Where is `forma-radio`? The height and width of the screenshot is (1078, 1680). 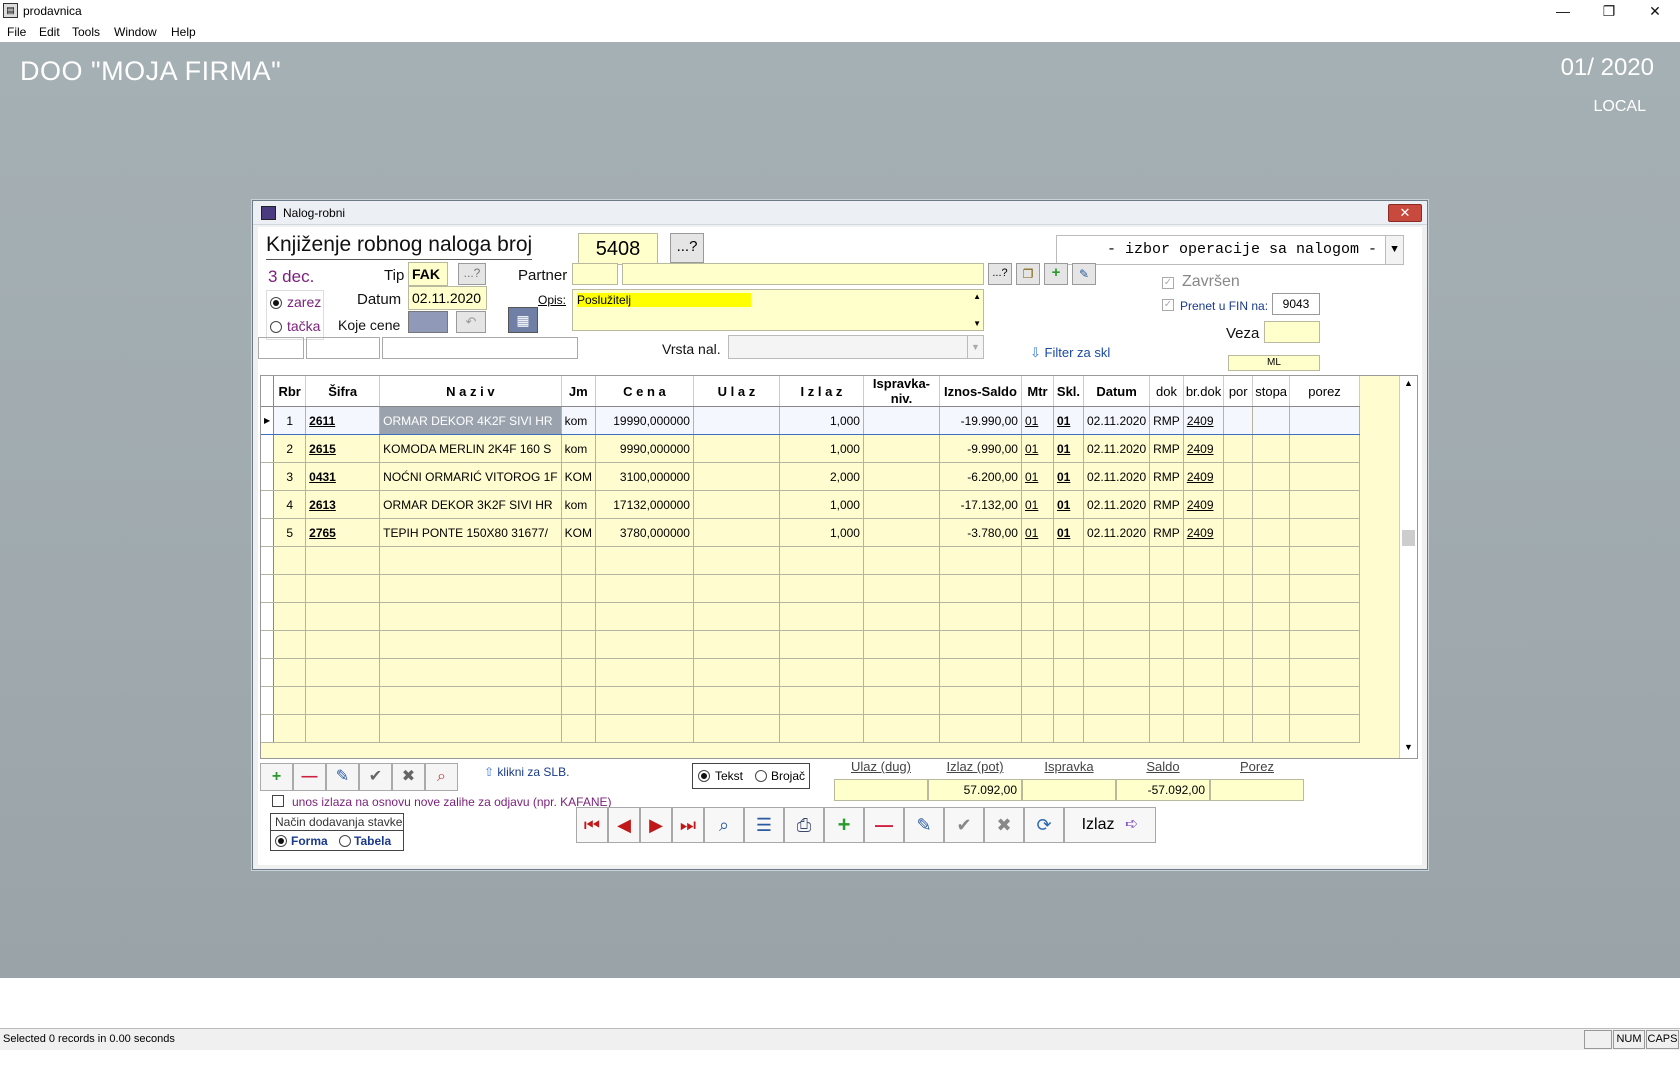 forma-radio is located at coordinates (281, 841).